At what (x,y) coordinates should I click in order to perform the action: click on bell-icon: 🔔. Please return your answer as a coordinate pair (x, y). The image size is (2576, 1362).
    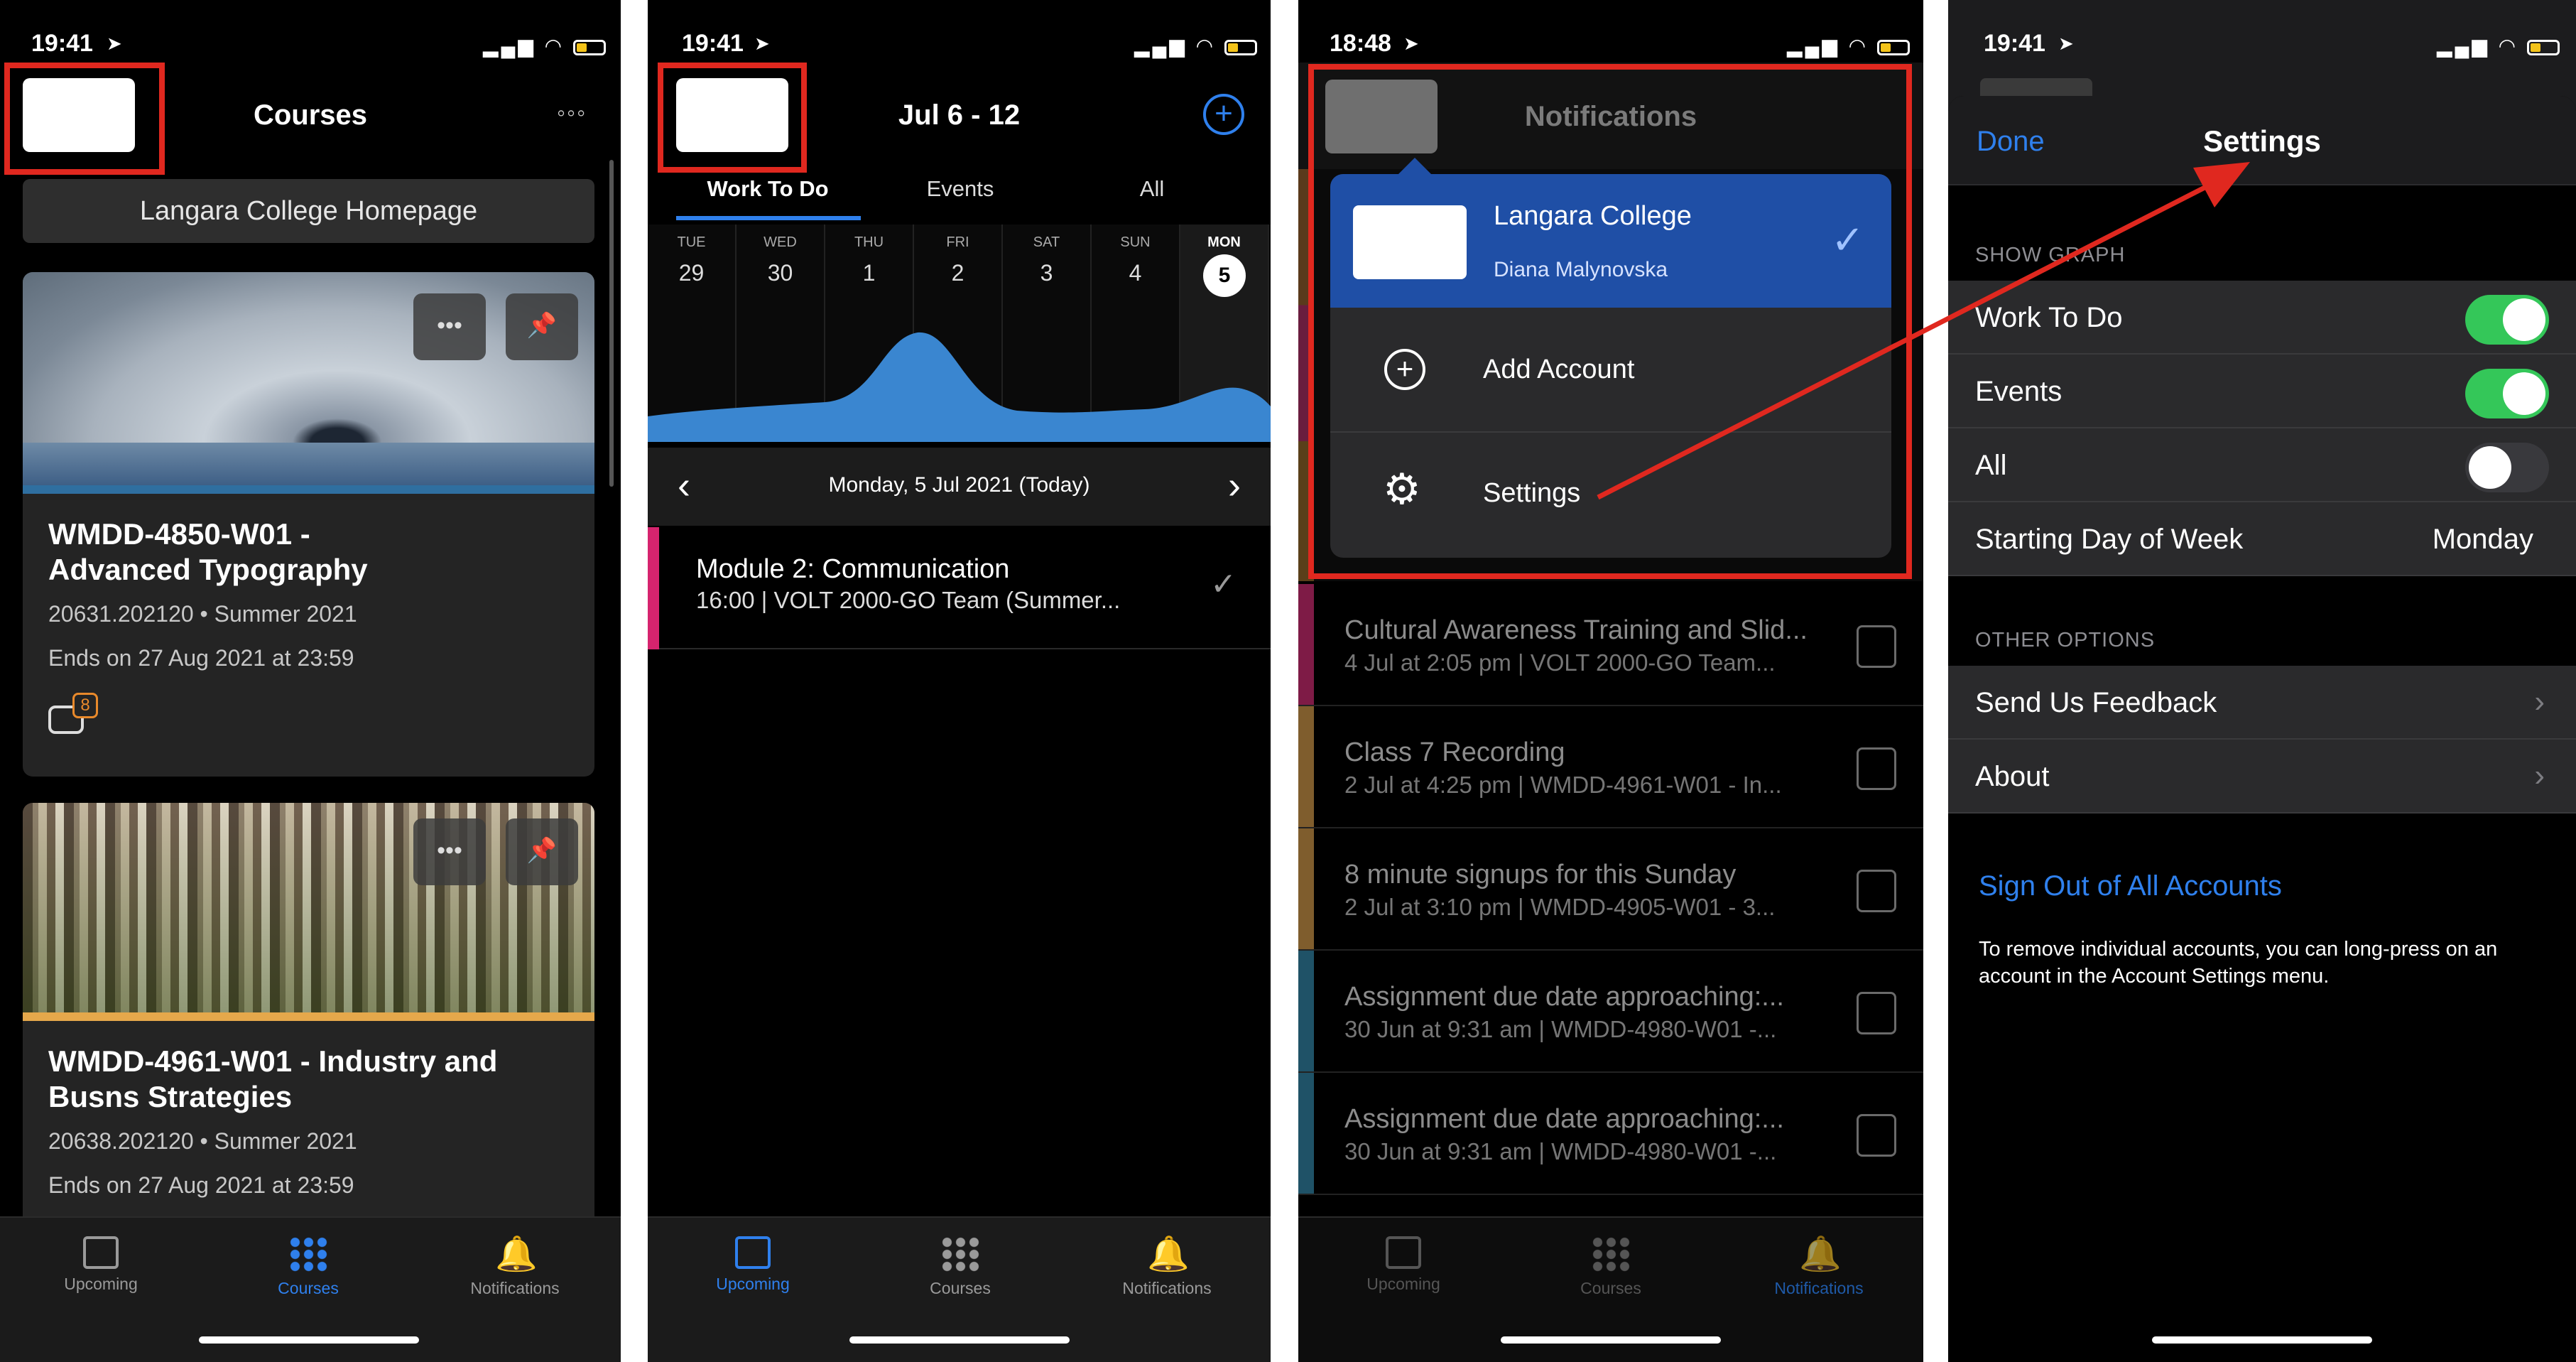
    Looking at the image, I should click on (516, 1254).